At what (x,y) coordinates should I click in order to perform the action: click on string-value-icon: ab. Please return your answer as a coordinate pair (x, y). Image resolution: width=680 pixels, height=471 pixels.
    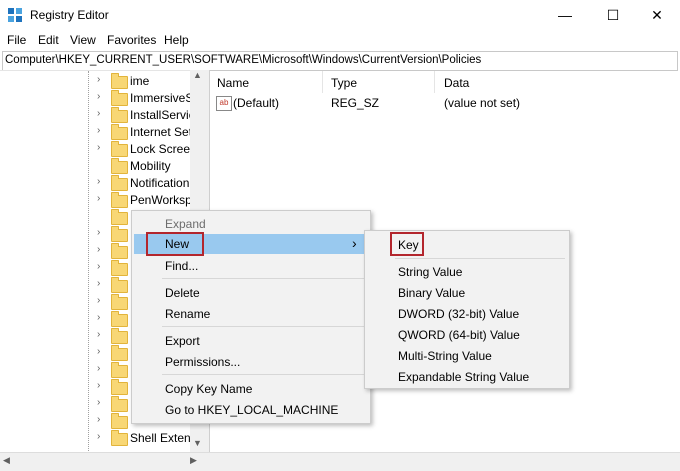
    Looking at the image, I should click on (224, 103).